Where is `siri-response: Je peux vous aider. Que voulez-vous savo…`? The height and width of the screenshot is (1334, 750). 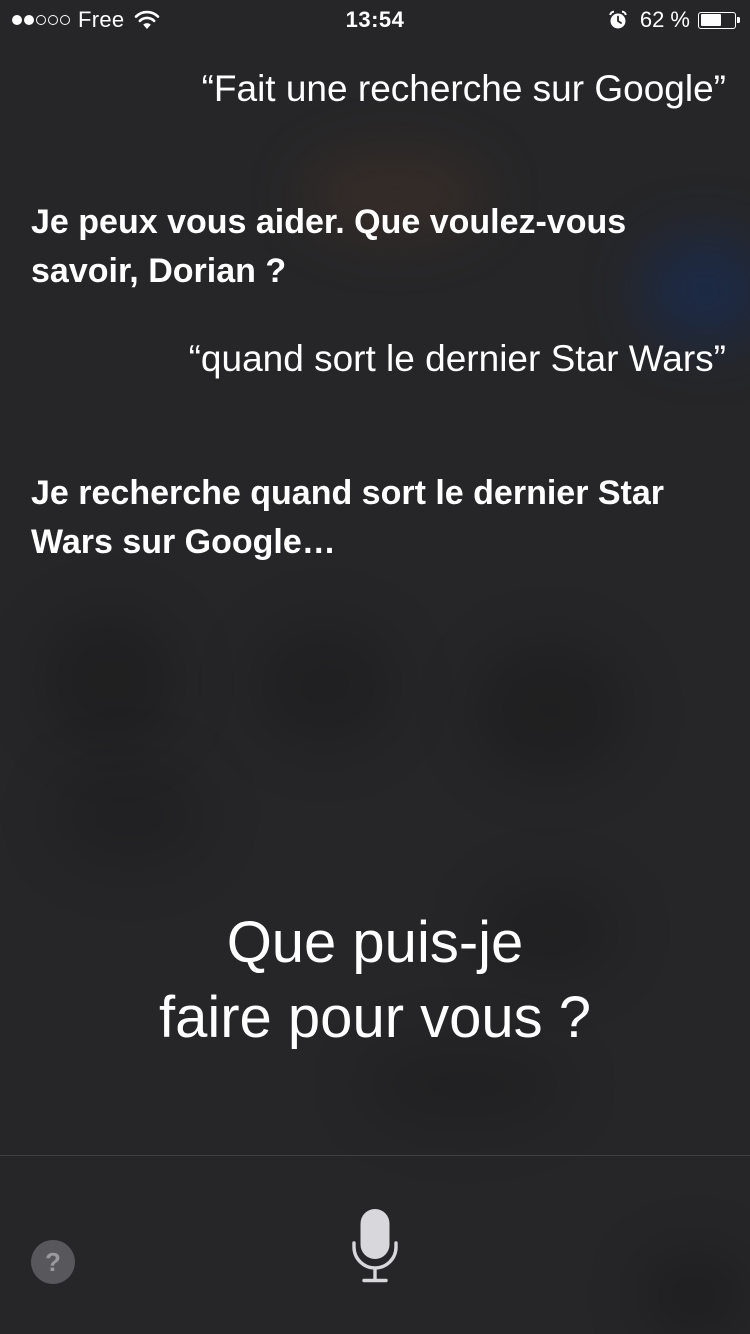 siri-response: Je peux vous aider. Que voulez-vous savo… is located at coordinates (329, 246).